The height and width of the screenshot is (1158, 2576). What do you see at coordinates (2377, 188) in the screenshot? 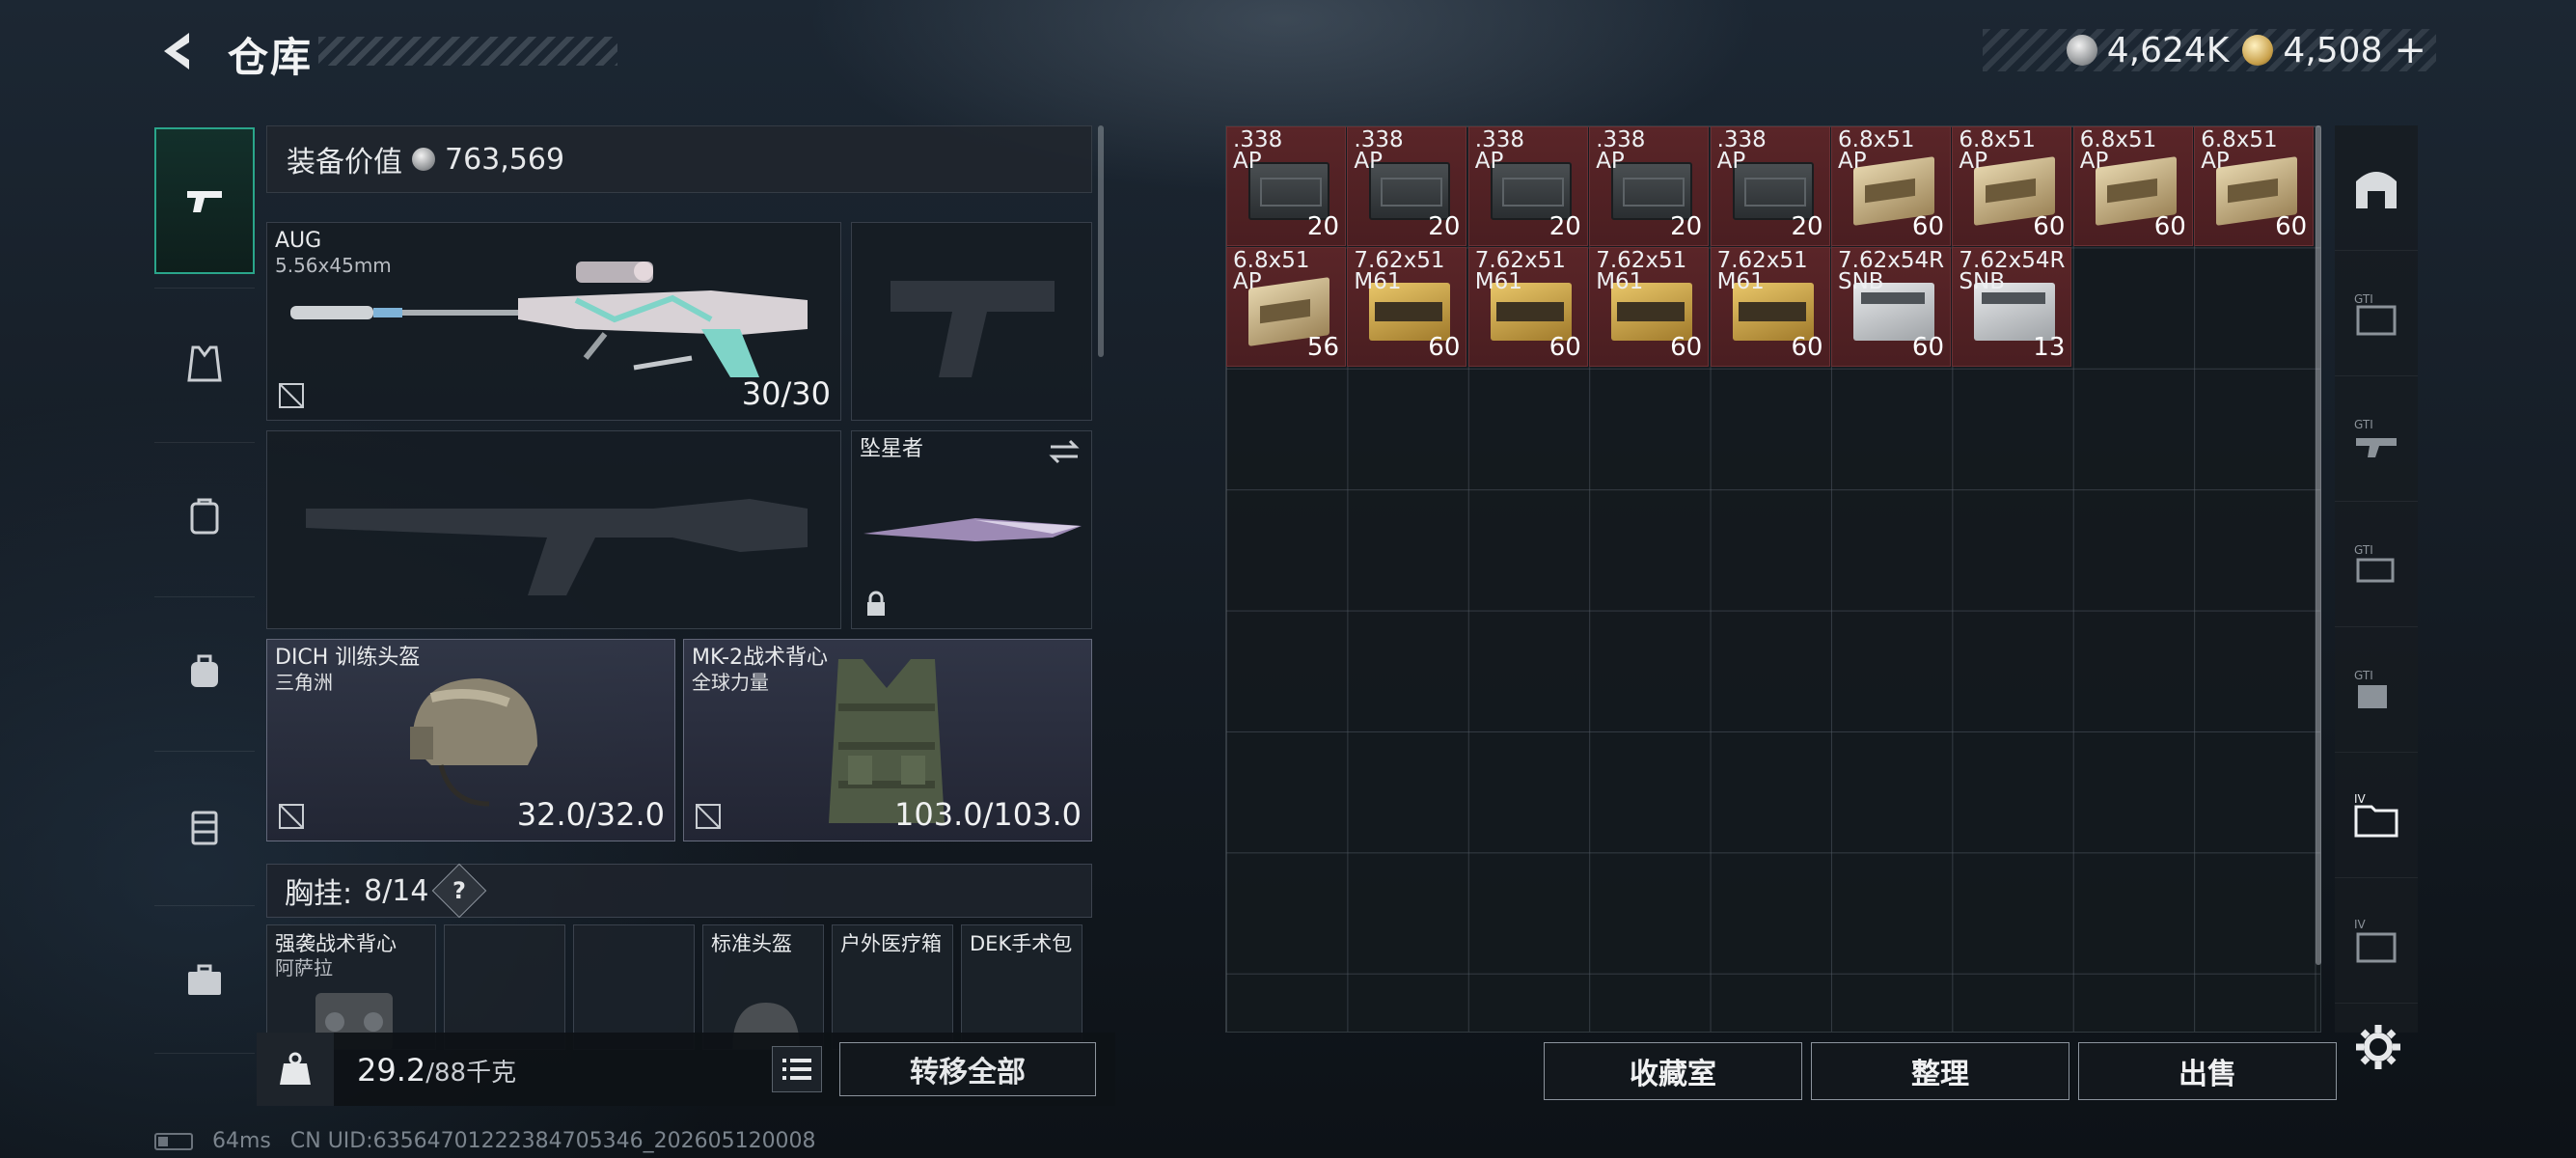
I see `rail-tab-main-stash` at bounding box center [2377, 188].